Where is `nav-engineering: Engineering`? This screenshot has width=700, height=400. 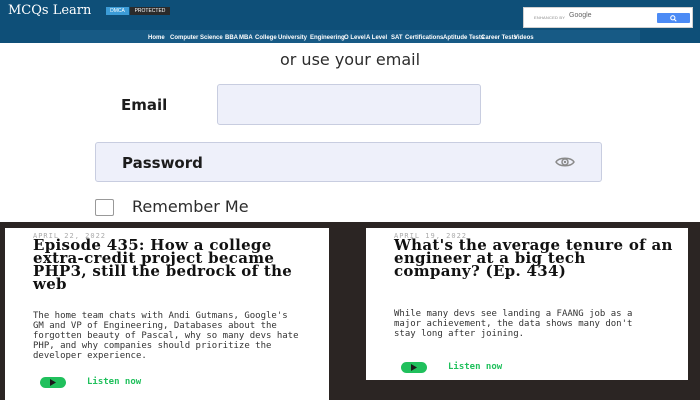 nav-engineering: Engineering is located at coordinates (327, 38).